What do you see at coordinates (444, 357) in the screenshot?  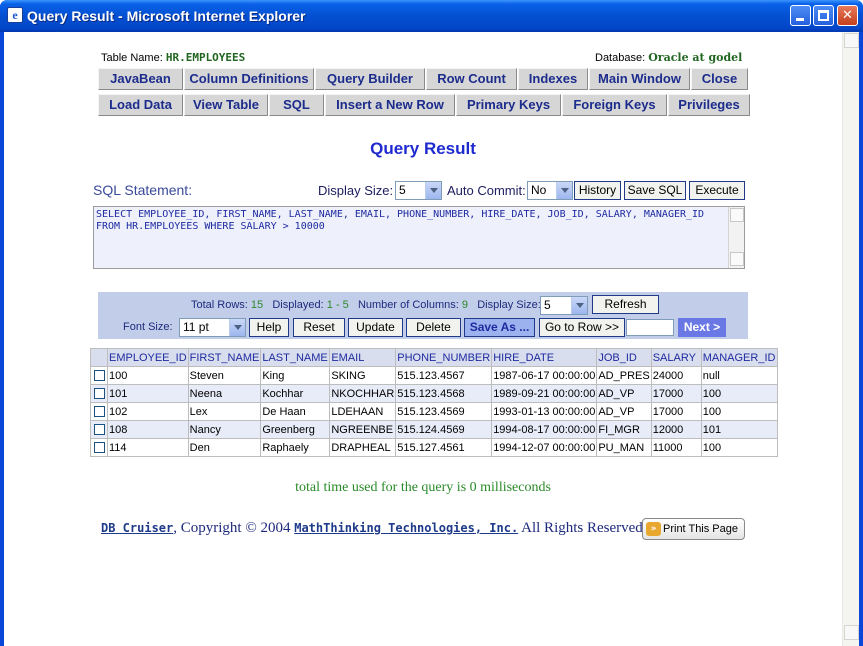 I see `col-phone-number: PHONE_NUMBER` at bounding box center [444, 357].